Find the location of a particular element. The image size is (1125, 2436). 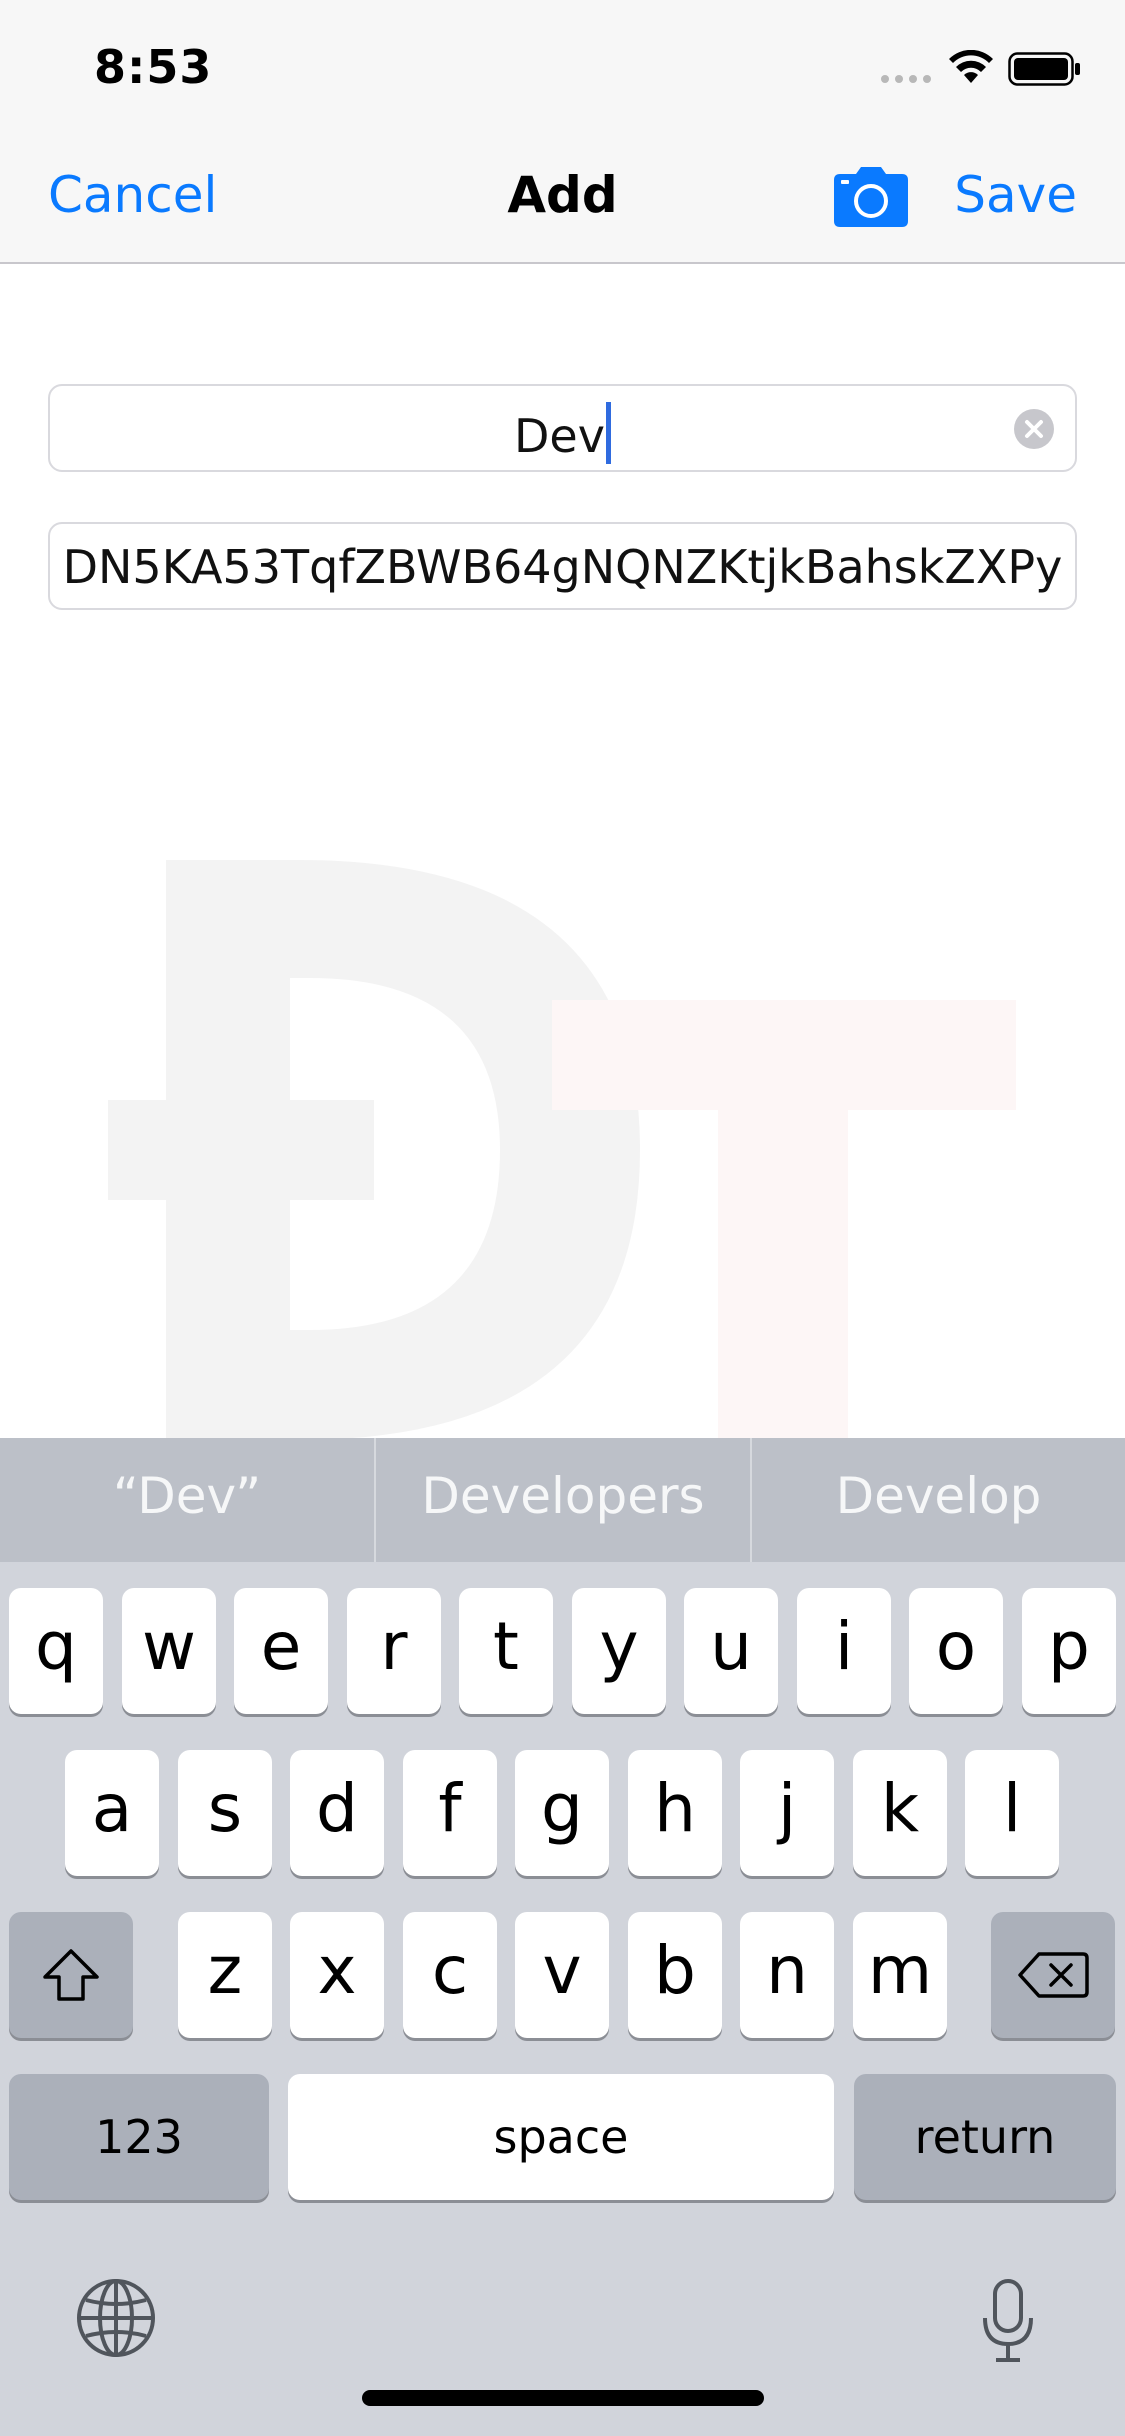

clear-text-icon is located at coordinates (1034, 429).